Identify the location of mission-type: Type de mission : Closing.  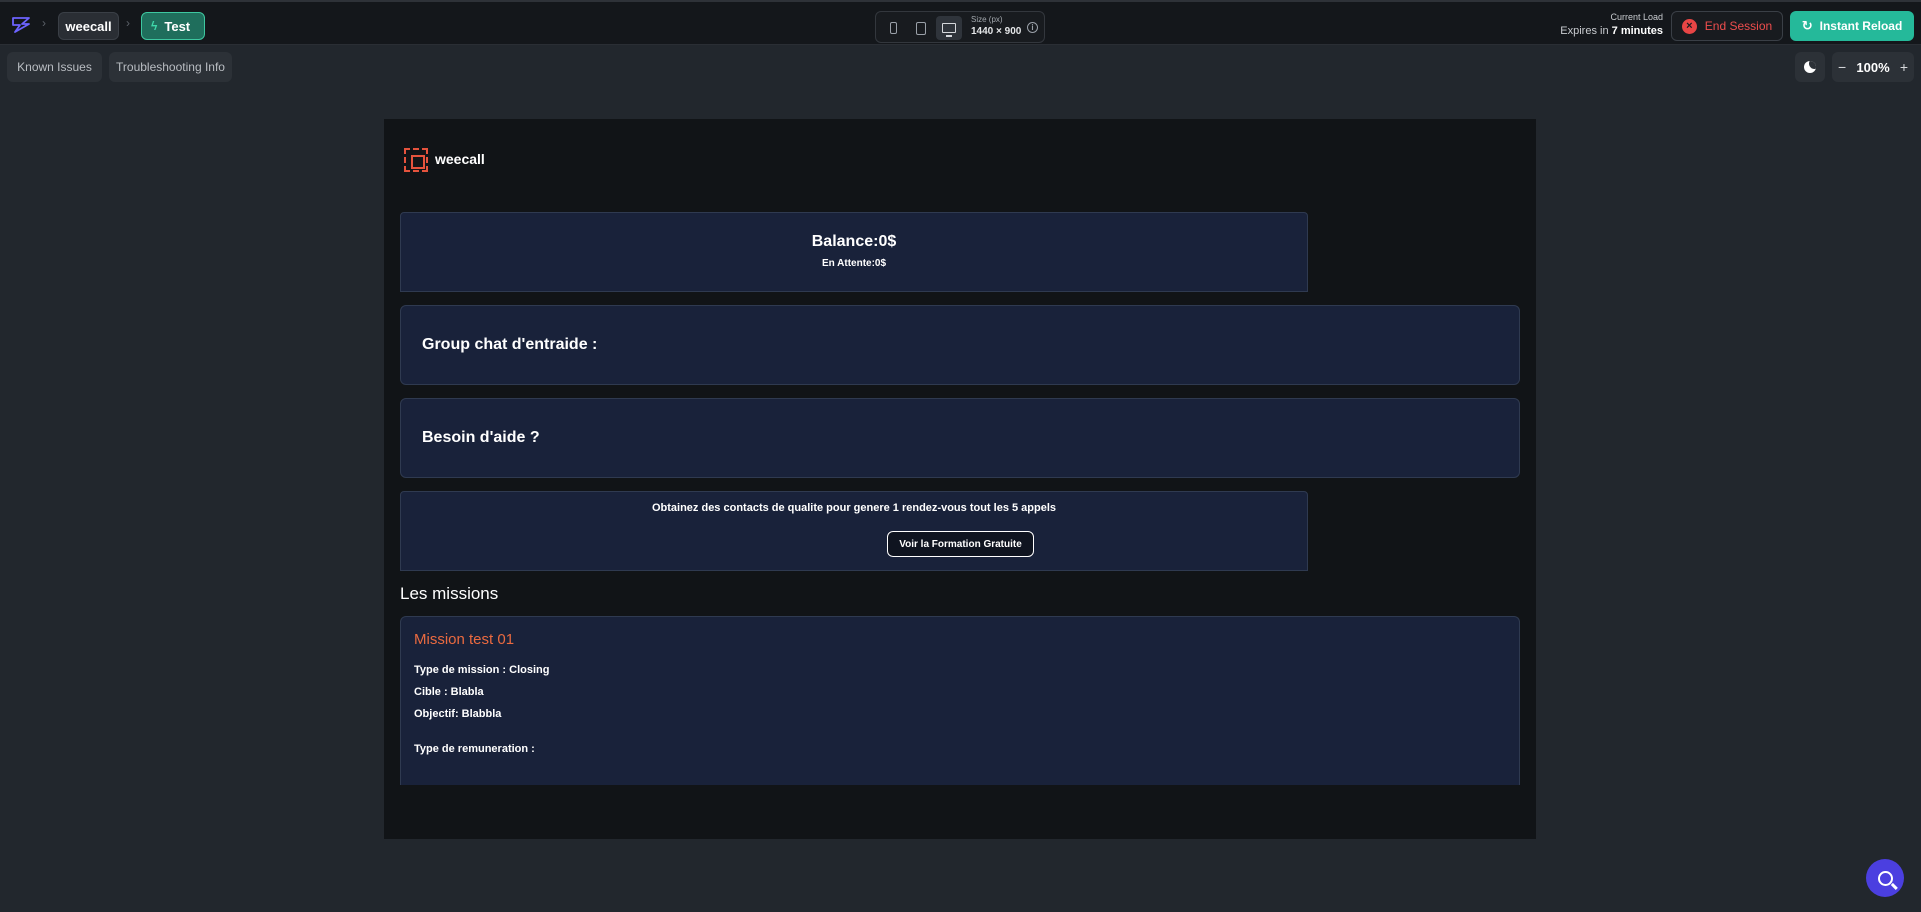
(482, 670).